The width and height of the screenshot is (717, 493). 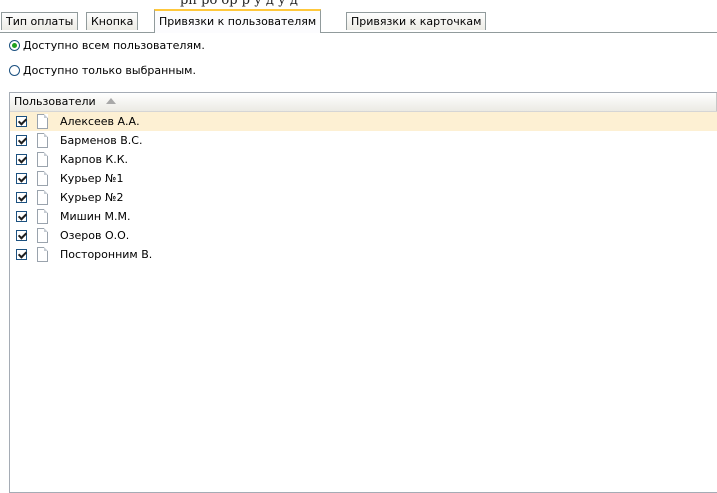 I want to click on radio-selected-only: Доступно только выбранным., so click(x=102, y=71).